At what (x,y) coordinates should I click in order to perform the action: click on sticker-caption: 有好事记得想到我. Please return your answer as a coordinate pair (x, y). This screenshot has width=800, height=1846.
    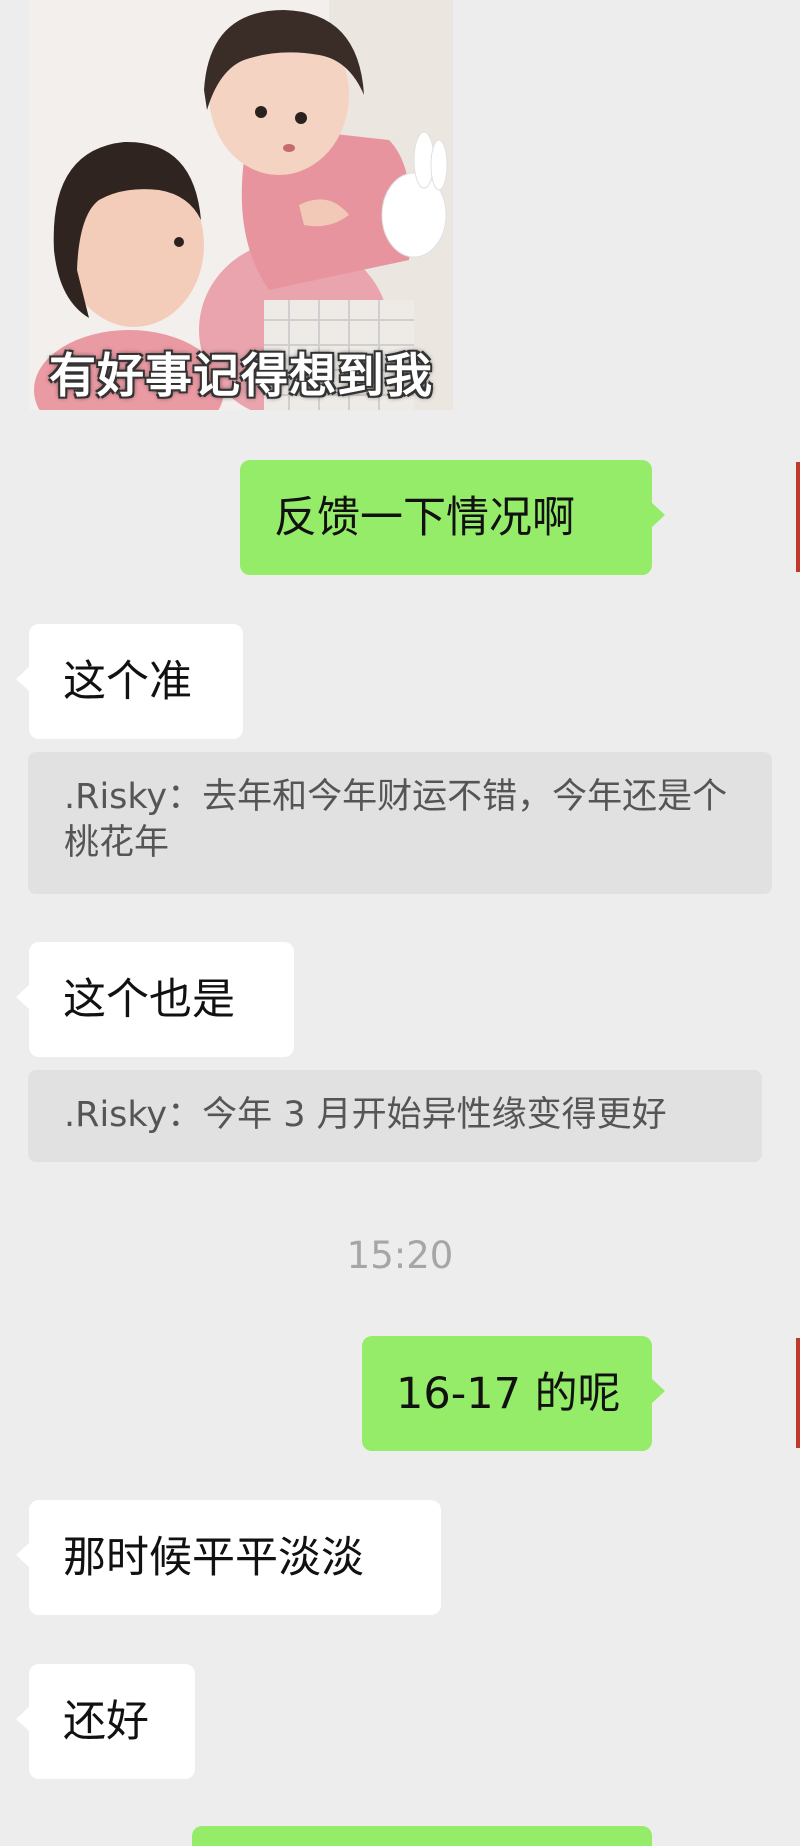
    Looking at the image, I should click on (241, 376).